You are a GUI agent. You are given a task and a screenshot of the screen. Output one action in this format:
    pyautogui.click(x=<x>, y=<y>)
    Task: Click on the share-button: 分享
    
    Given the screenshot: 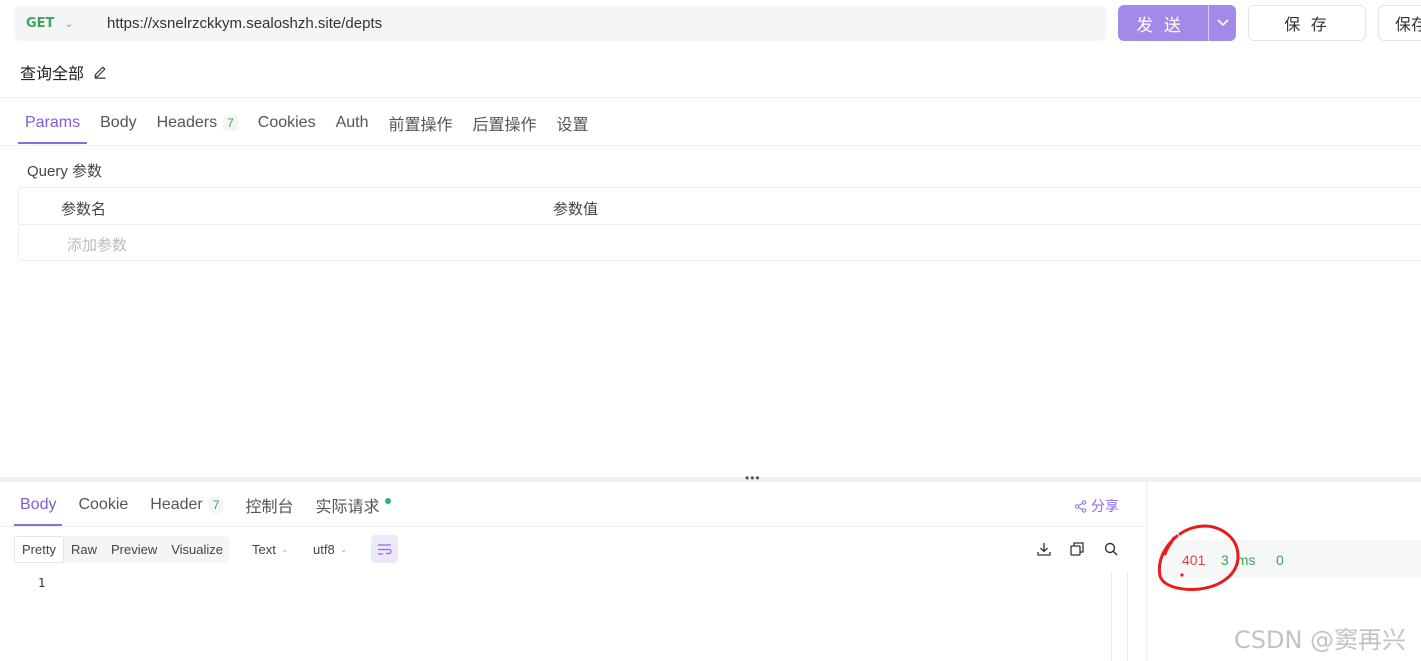 What is the action you would take?
    pyautogui.click(x=1096, y=506)
    